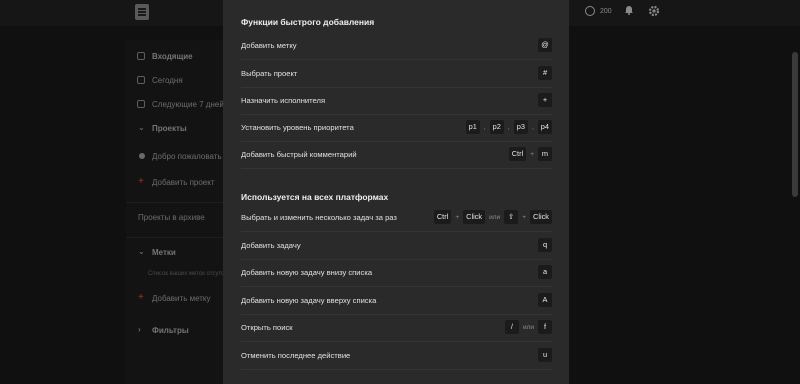 This screenshot has width=800, height=384. I want to click on bell-icon, so click(629, 10).